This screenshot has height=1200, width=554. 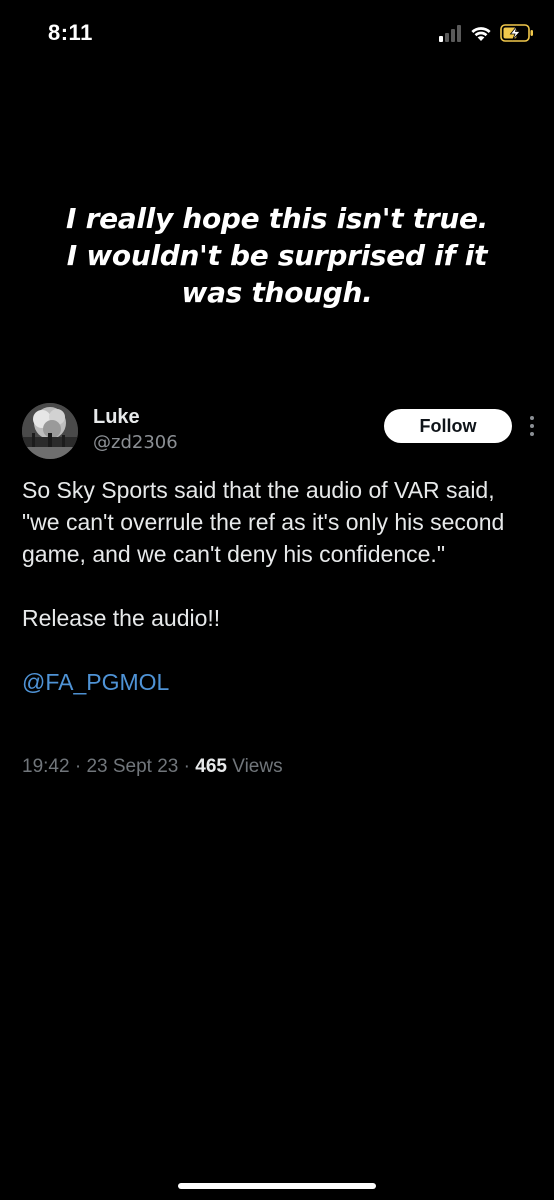 What do you see at coordinates (211, 766) in the screenshot?
I see `views-count: 465` at bounding box center [211, 766].